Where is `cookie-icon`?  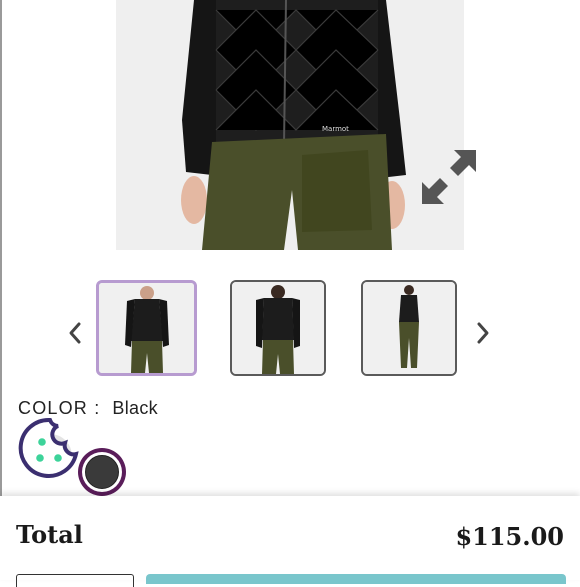 cookie-icon is located at coordinates (51, 449).